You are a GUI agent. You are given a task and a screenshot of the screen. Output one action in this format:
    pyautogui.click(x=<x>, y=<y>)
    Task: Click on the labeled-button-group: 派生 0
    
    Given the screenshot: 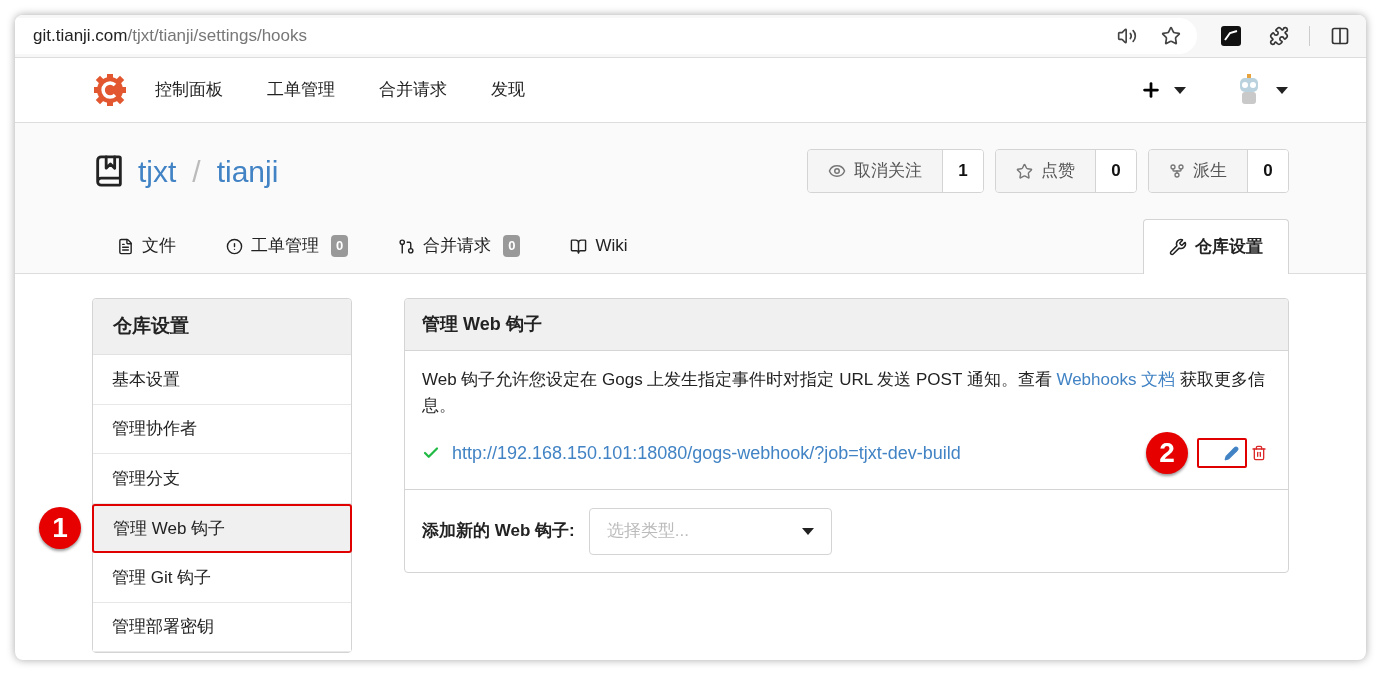 What is the action you would take?
    pyautogui.click(x=1218, y=171)
    